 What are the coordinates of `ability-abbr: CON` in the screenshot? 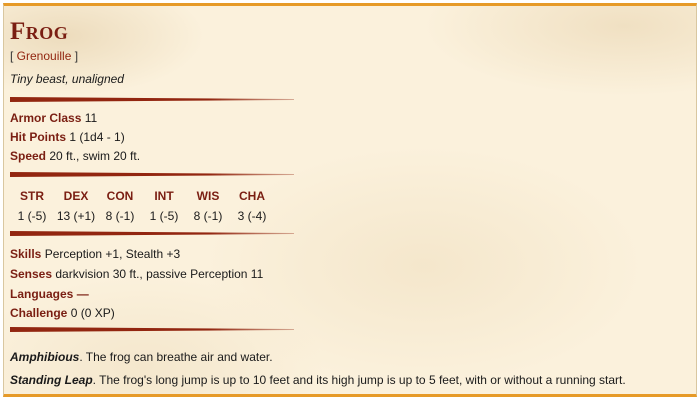 It's located at (120, 196).